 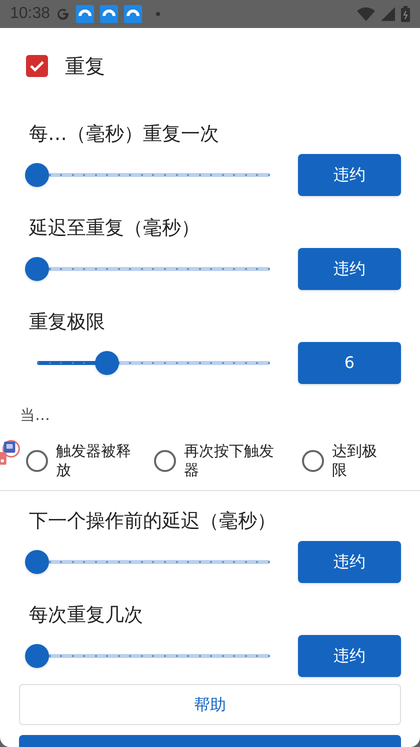 I want to click on radio-label: 触发器被释放, so click(x=94, y=461).